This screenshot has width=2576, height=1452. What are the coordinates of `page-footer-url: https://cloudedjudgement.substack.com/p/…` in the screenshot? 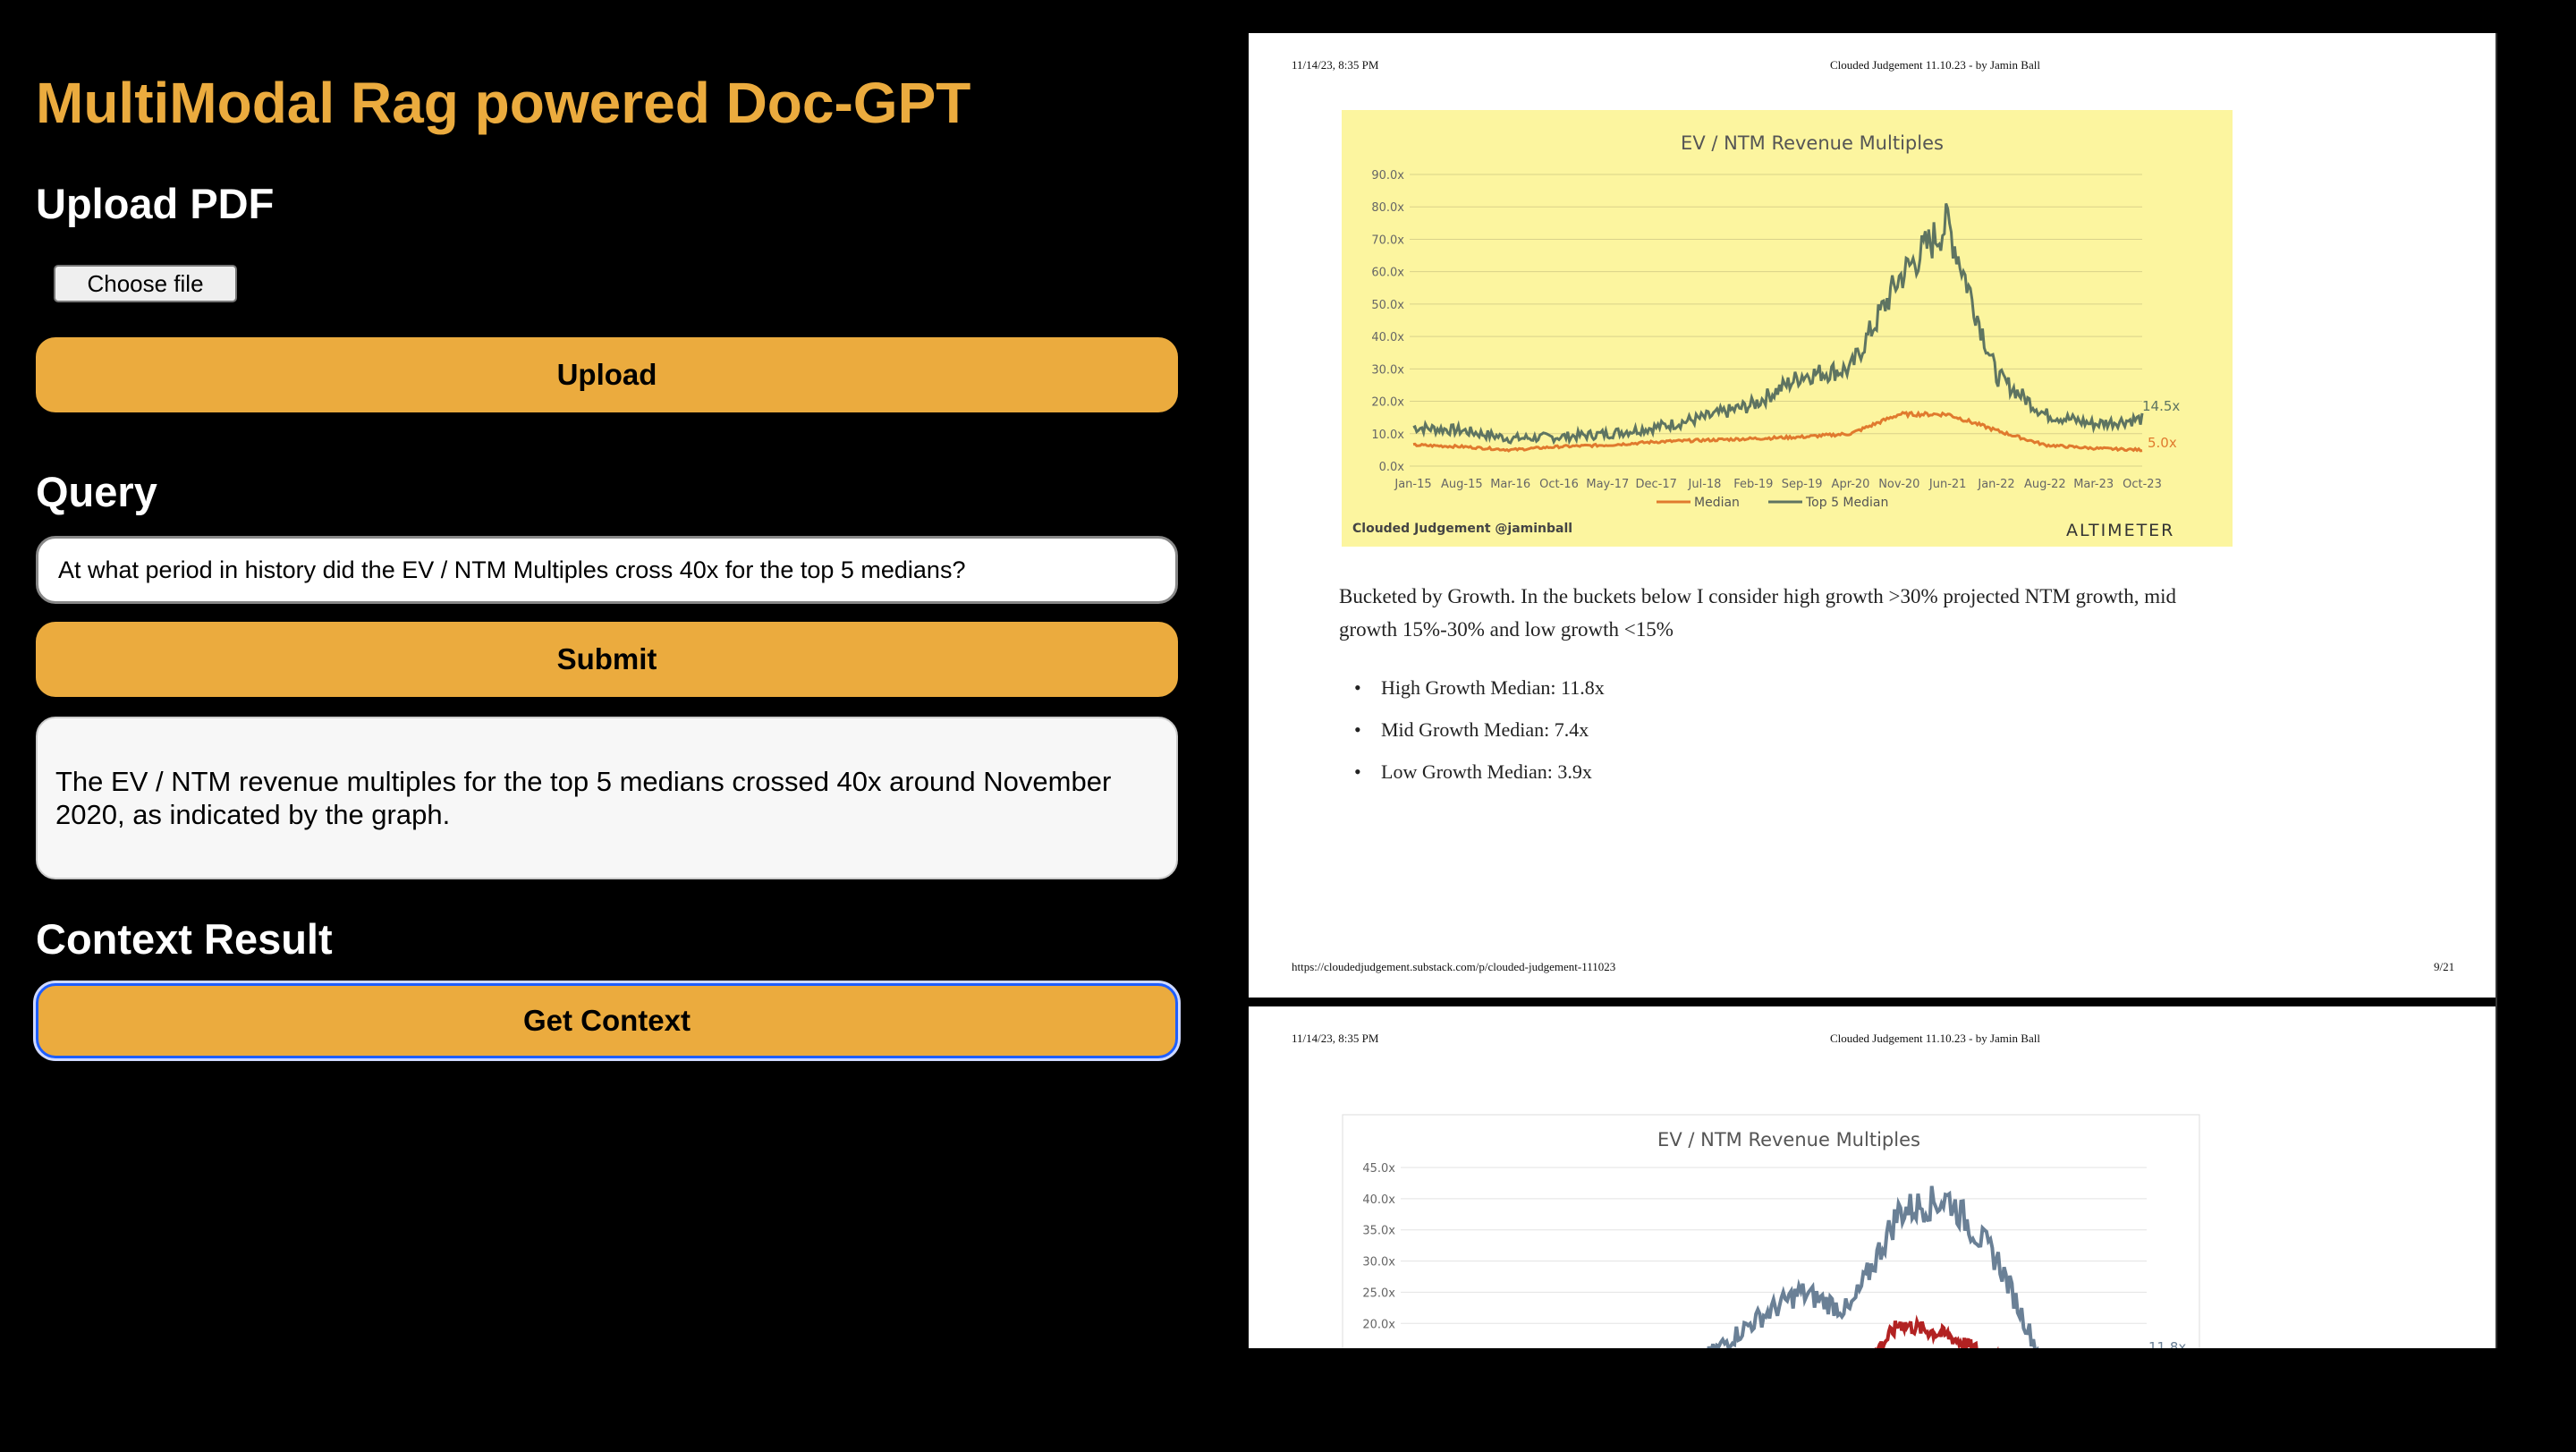 It's located at (1454, 966).